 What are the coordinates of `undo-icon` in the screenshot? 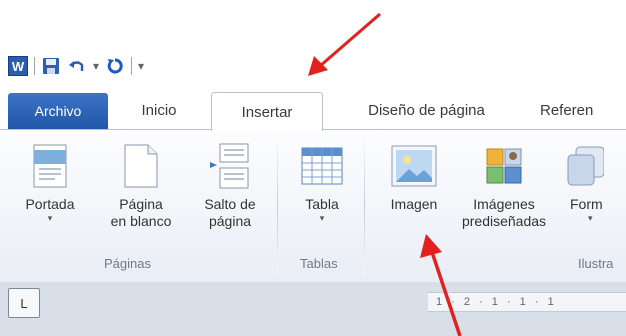 It's located at (77, 66).